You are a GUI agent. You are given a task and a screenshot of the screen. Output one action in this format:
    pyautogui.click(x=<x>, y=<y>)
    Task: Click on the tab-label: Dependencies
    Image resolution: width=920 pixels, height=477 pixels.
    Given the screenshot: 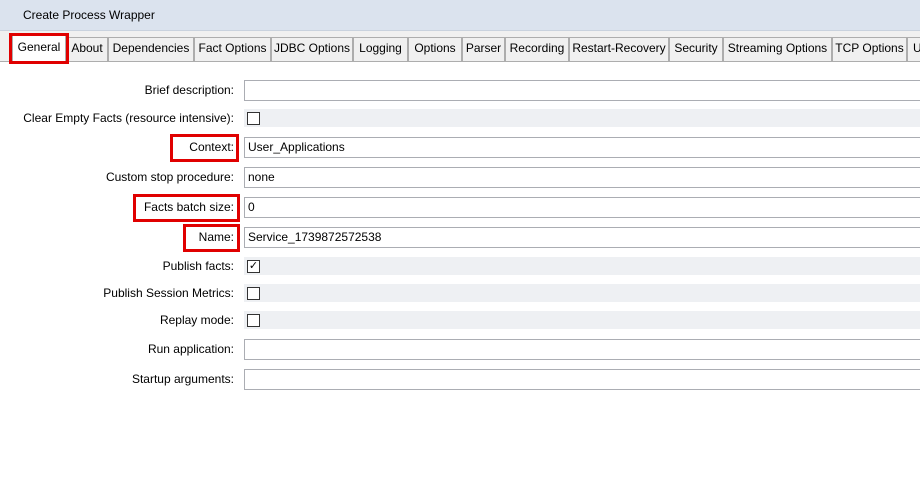 What is the action you would take?
    pyautogui.click(x=151, y=48)
    